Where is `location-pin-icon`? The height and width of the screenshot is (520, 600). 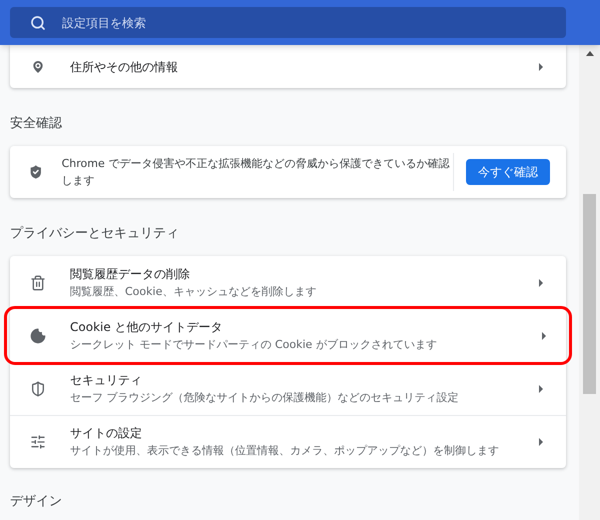
location-pin-icon is located at coordinates (38, 66).